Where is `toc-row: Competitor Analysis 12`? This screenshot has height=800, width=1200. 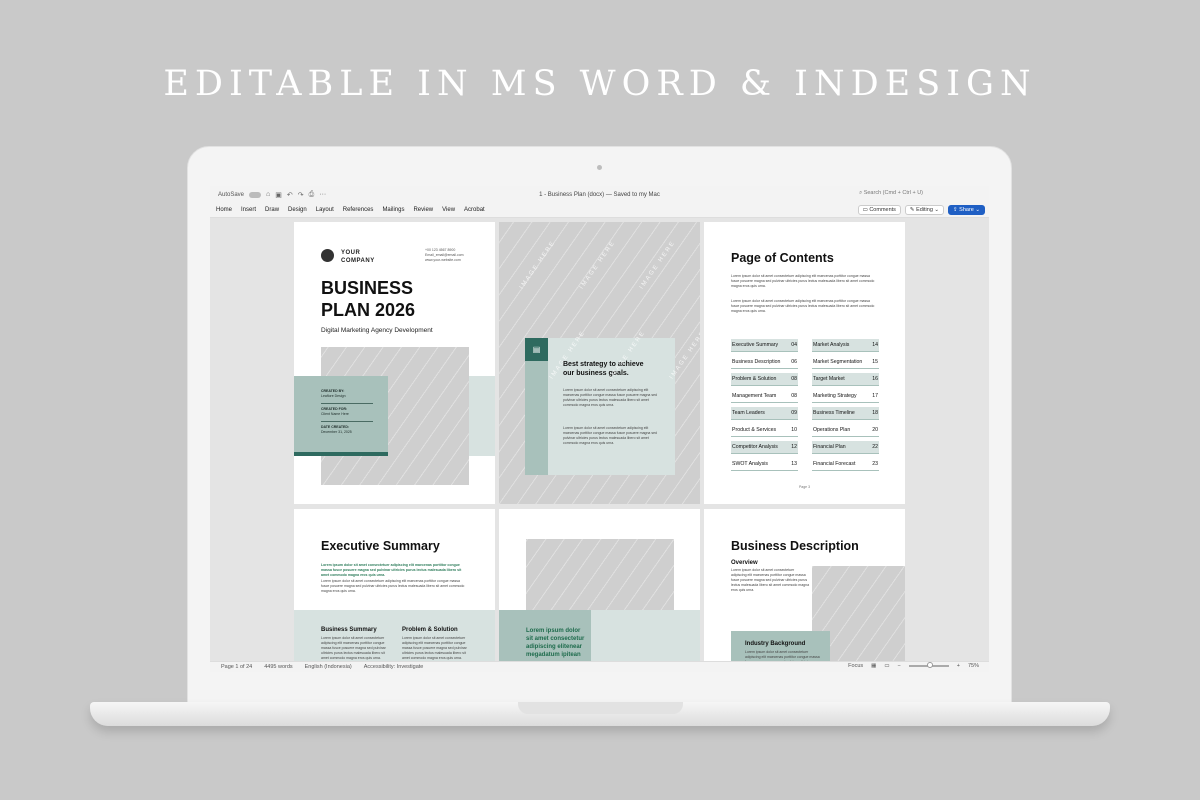
toc-row: Competitor Analysis 12 is located at coordinates (764, 447).